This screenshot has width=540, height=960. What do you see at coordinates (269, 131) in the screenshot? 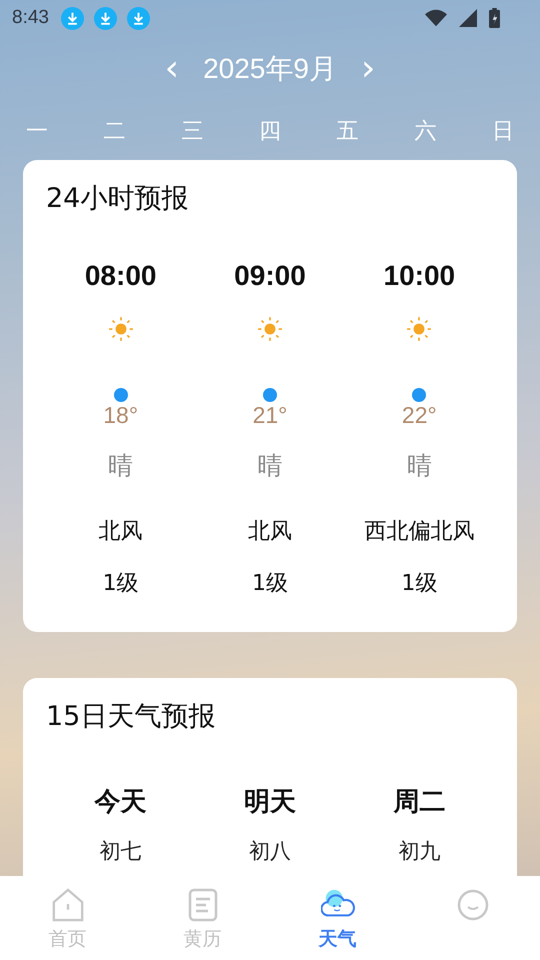
I see `weekday-label: 四` at bounding box center [269, 131].